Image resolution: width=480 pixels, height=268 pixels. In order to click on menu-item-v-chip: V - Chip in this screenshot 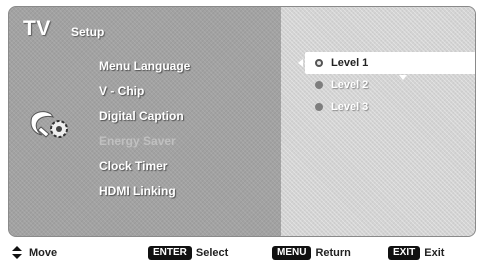, I will do `click(144, 91)`.